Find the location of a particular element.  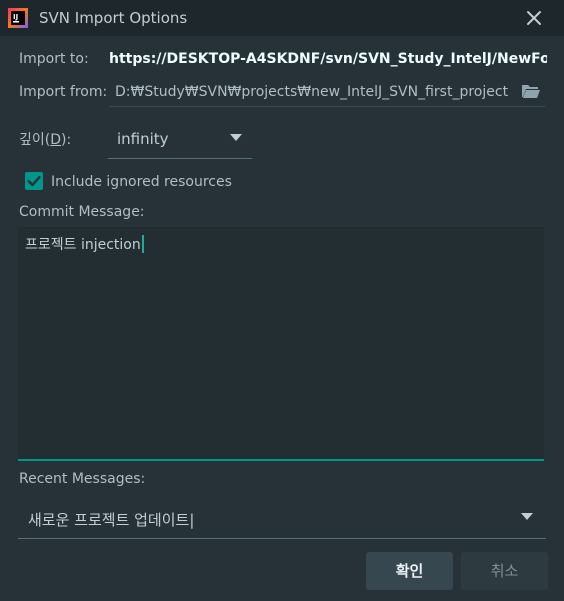

intellij-app-icon: IJ is located at coordinates (18, 18).